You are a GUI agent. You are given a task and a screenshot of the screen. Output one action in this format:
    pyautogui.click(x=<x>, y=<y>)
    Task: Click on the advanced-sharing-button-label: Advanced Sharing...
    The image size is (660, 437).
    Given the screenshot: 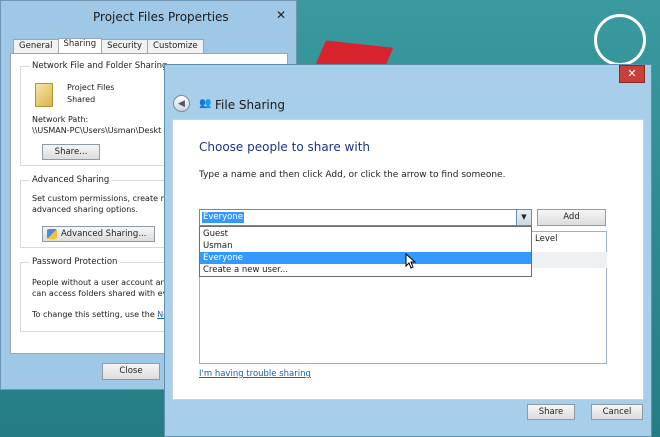 What is the action you would take?
    pyautogui.click(x=104, y=234)
    